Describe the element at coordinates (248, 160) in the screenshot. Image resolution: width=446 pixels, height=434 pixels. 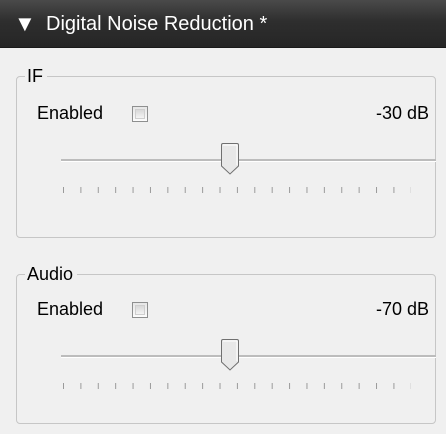
I see `if-slider-track` at that location.